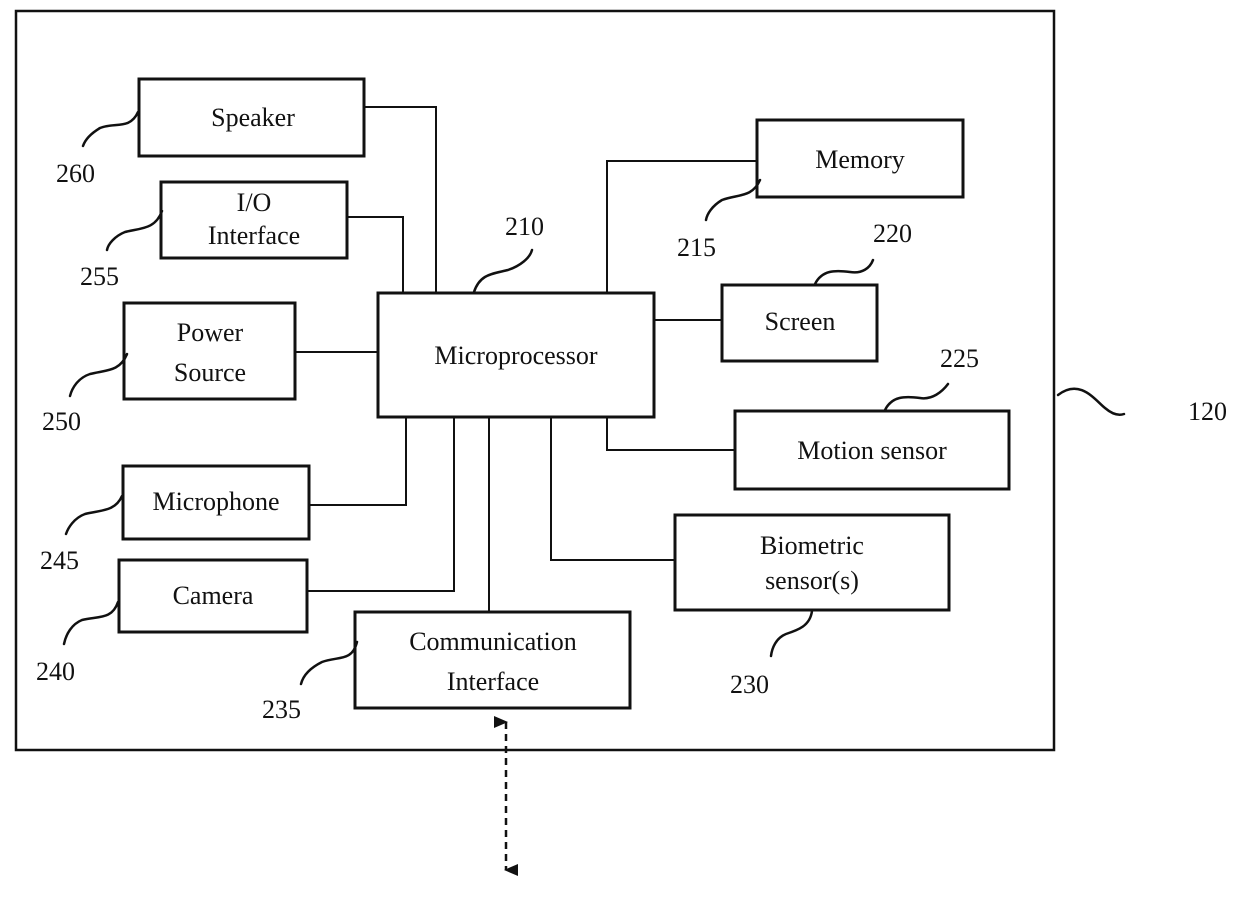 This screenshot has height=897, width=1240. I want to click on microphone-ref: 245, so click(59, 560).